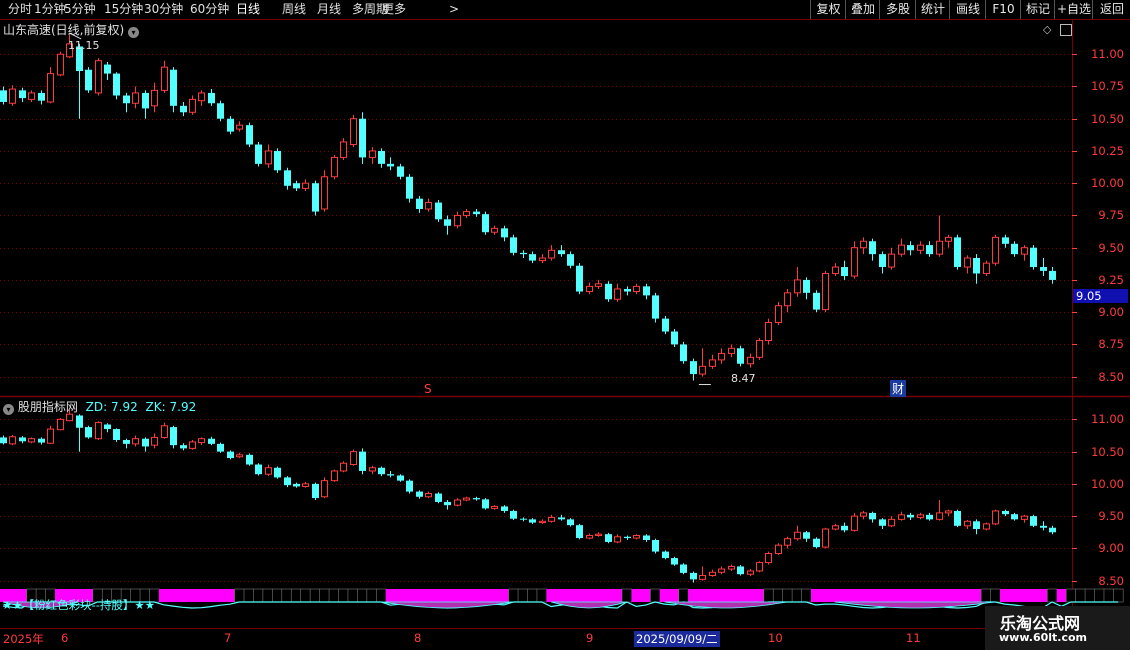 Image resolution: width=1130 pixels, height=650 pixels. What do you see at coordinates (1107, 483) in the screenshot?
I see `y-tick-sub-2: 10.00` at bounding box center [1107, 483].